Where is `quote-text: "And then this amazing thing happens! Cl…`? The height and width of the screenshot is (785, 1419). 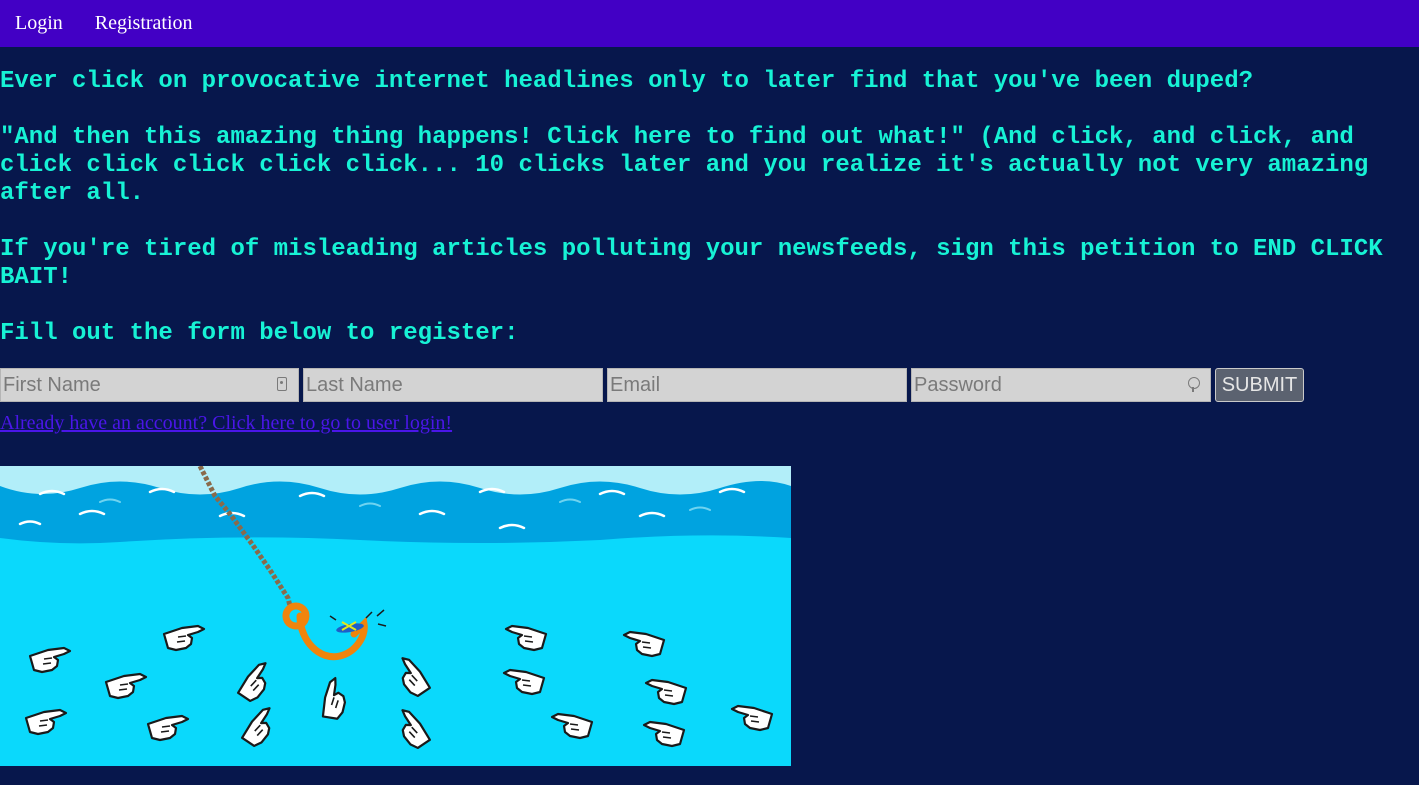 quote-text: "And then this amazing thing happens! Cl… is located at coordinates (684, 165).